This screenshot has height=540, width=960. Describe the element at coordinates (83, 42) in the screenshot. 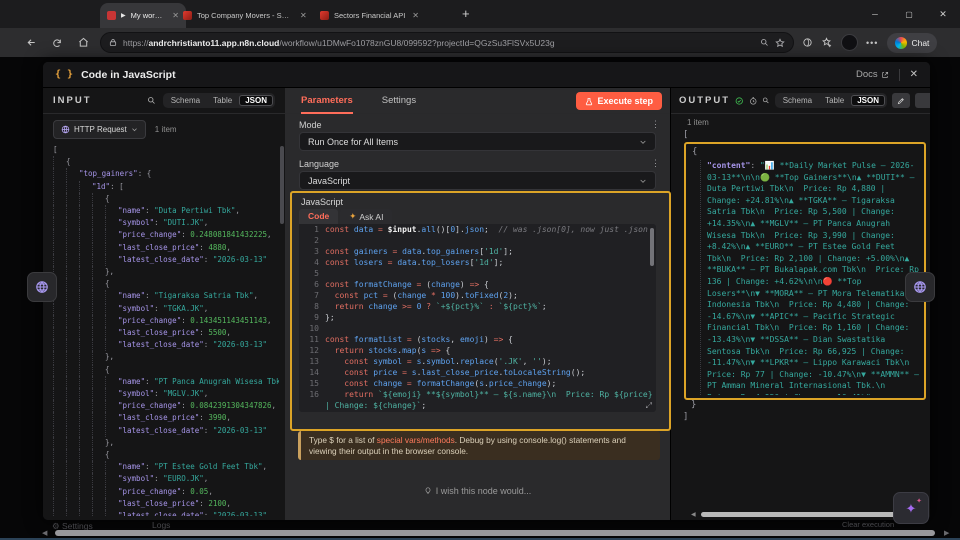

I see `home-icon` at that location.